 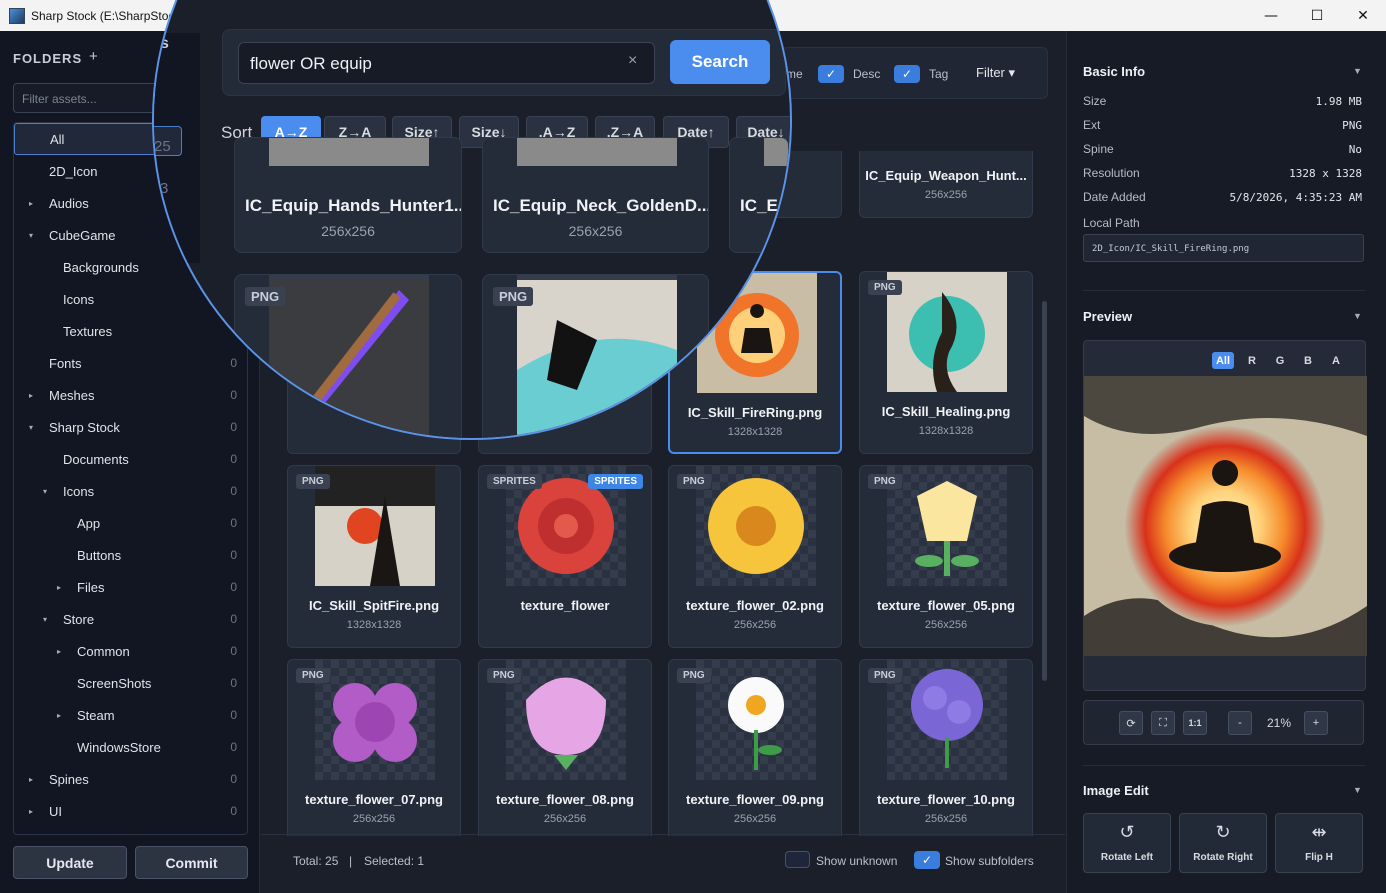 What do you see at coordinates (130, 587) in the screenshot?
I see `folder-item-files: ▸ Files 0` at bounding box center [130, 587].